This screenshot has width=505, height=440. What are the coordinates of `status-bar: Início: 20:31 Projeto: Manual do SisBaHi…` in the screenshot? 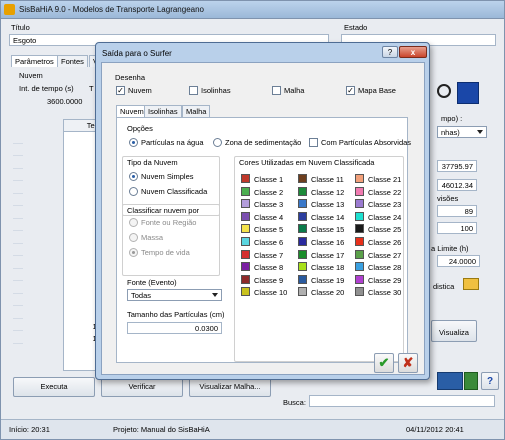 It's located at (252, 429).